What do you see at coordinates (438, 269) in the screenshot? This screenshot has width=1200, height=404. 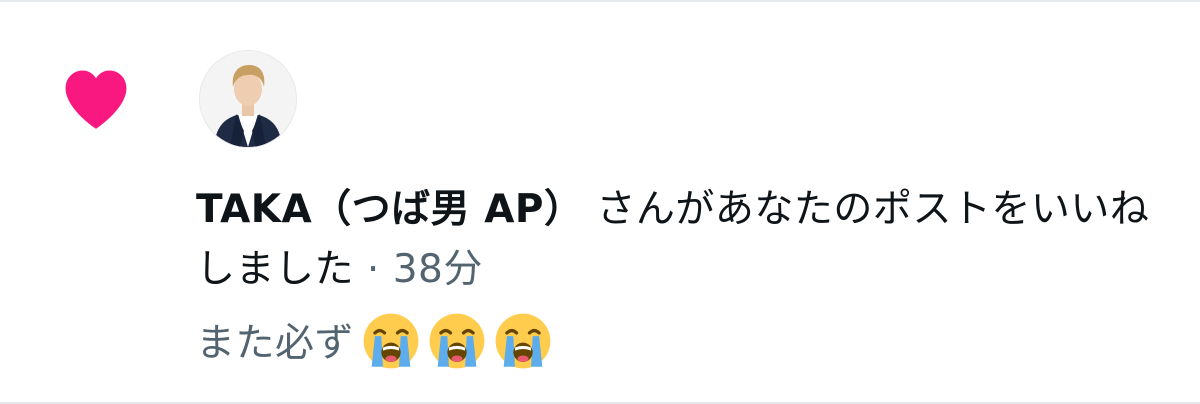 I see `timestamp: 38分` at bounding box center [438, 269].